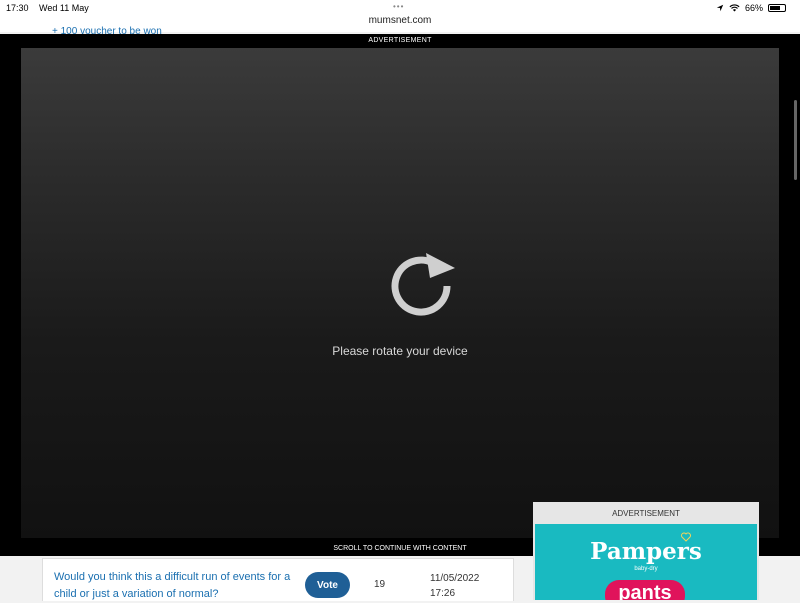 The height and width of the screenshot is (603, 800). Describe the element at coordinates (380, 584) in the screenshot. I see `vote-count: 19` at that location.